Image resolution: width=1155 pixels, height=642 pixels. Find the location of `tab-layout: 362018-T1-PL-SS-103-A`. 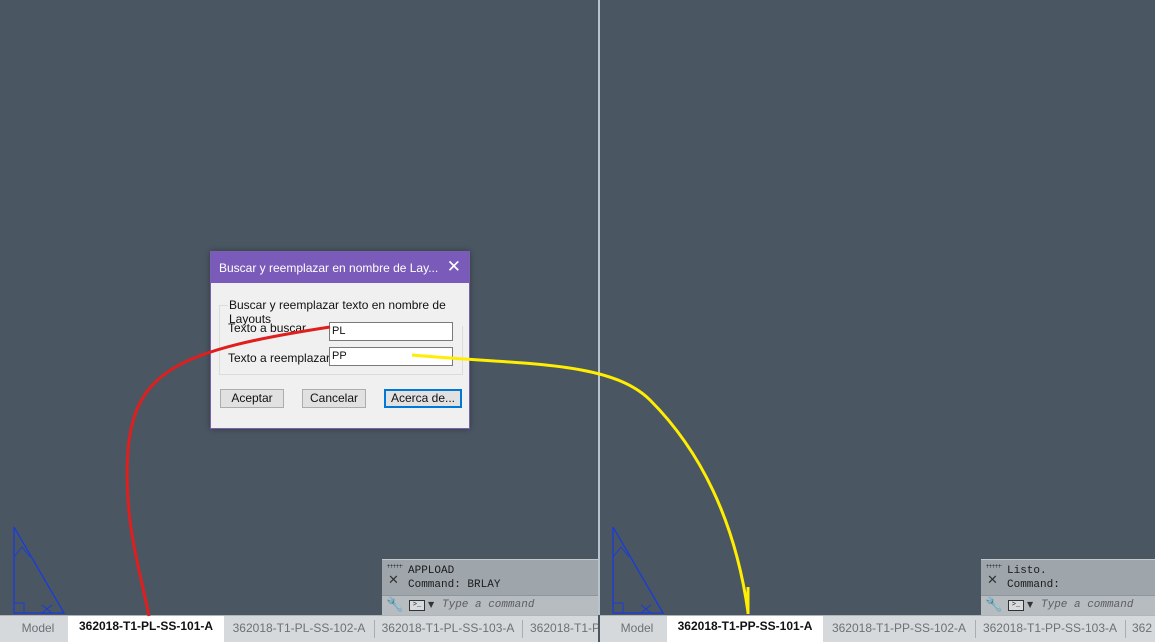

tab-layout: 362018-T1-PL-SS-103-A is located at coordinates (448, 629).